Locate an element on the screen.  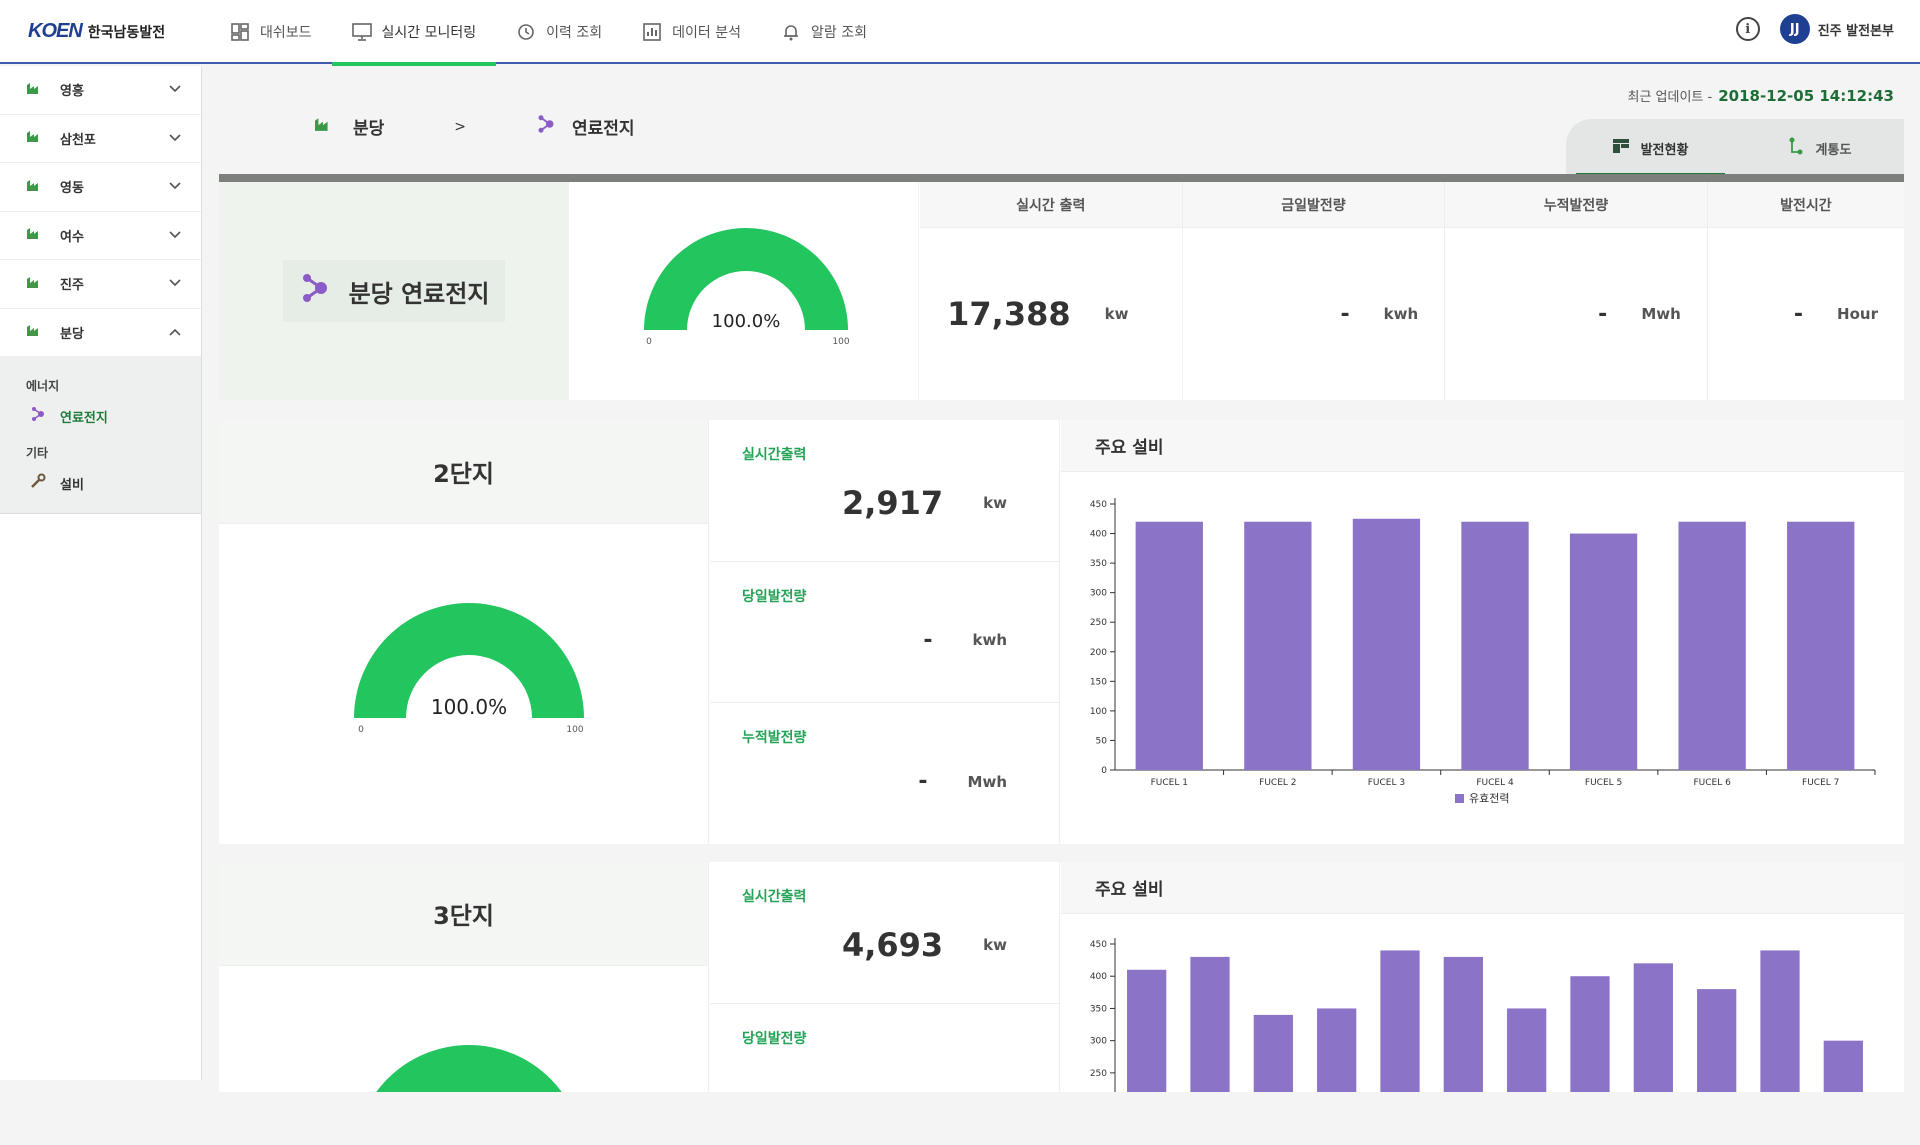
y-tick-label: 400 is located at coordinates (1098, 977).